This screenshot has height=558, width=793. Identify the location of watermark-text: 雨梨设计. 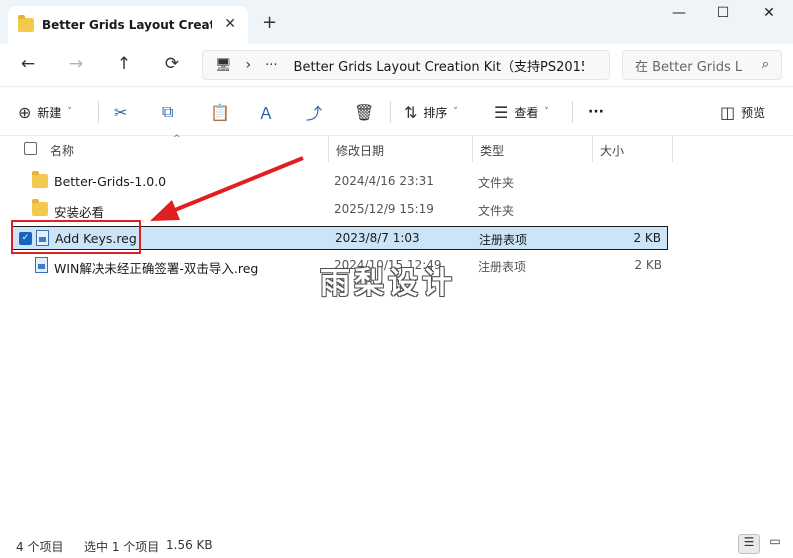
(388, 283).